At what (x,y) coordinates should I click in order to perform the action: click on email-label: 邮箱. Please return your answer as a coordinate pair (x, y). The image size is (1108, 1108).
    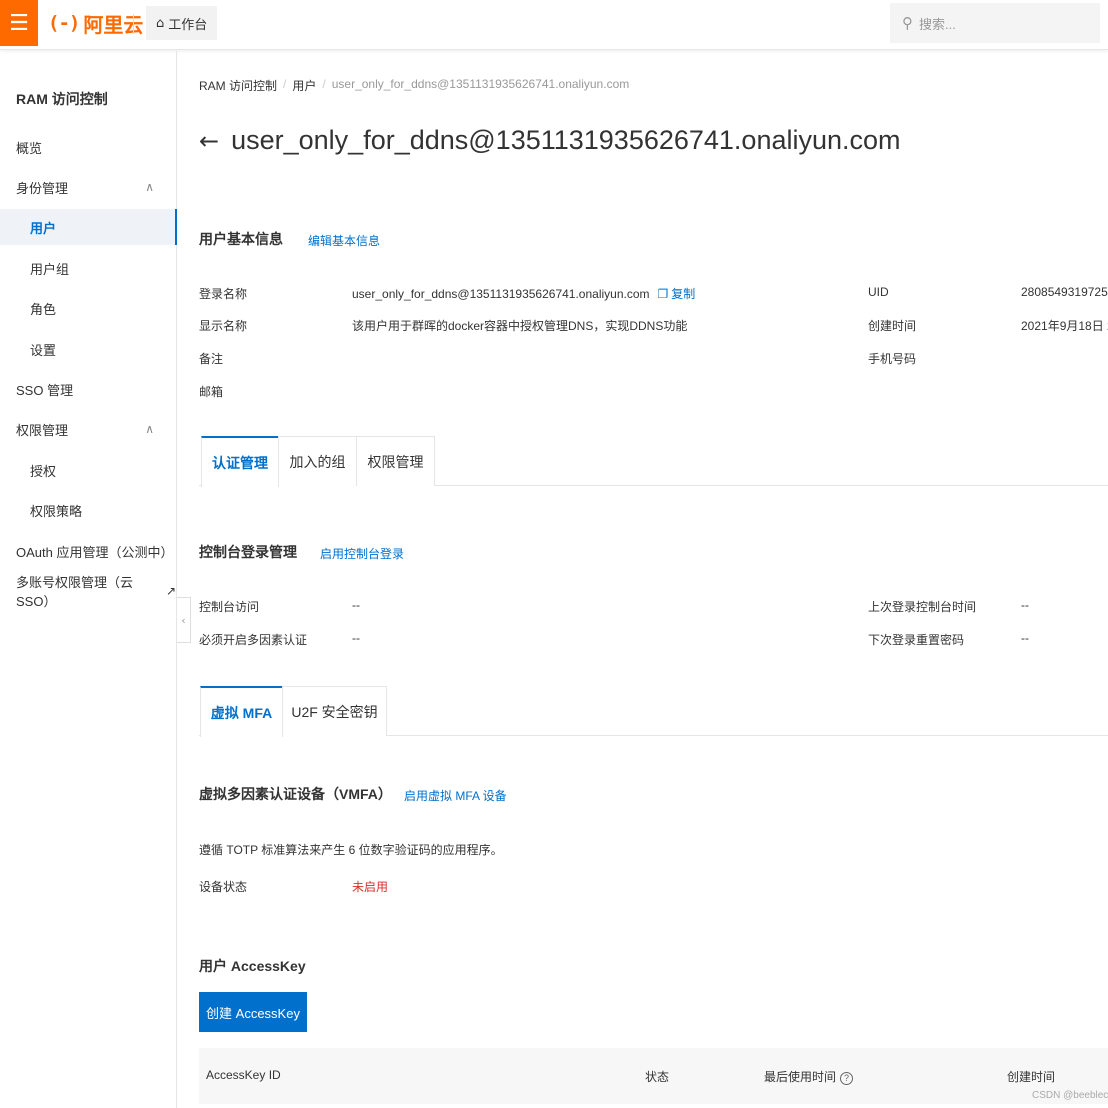
    Looking at the image, I should click on (211, 392).